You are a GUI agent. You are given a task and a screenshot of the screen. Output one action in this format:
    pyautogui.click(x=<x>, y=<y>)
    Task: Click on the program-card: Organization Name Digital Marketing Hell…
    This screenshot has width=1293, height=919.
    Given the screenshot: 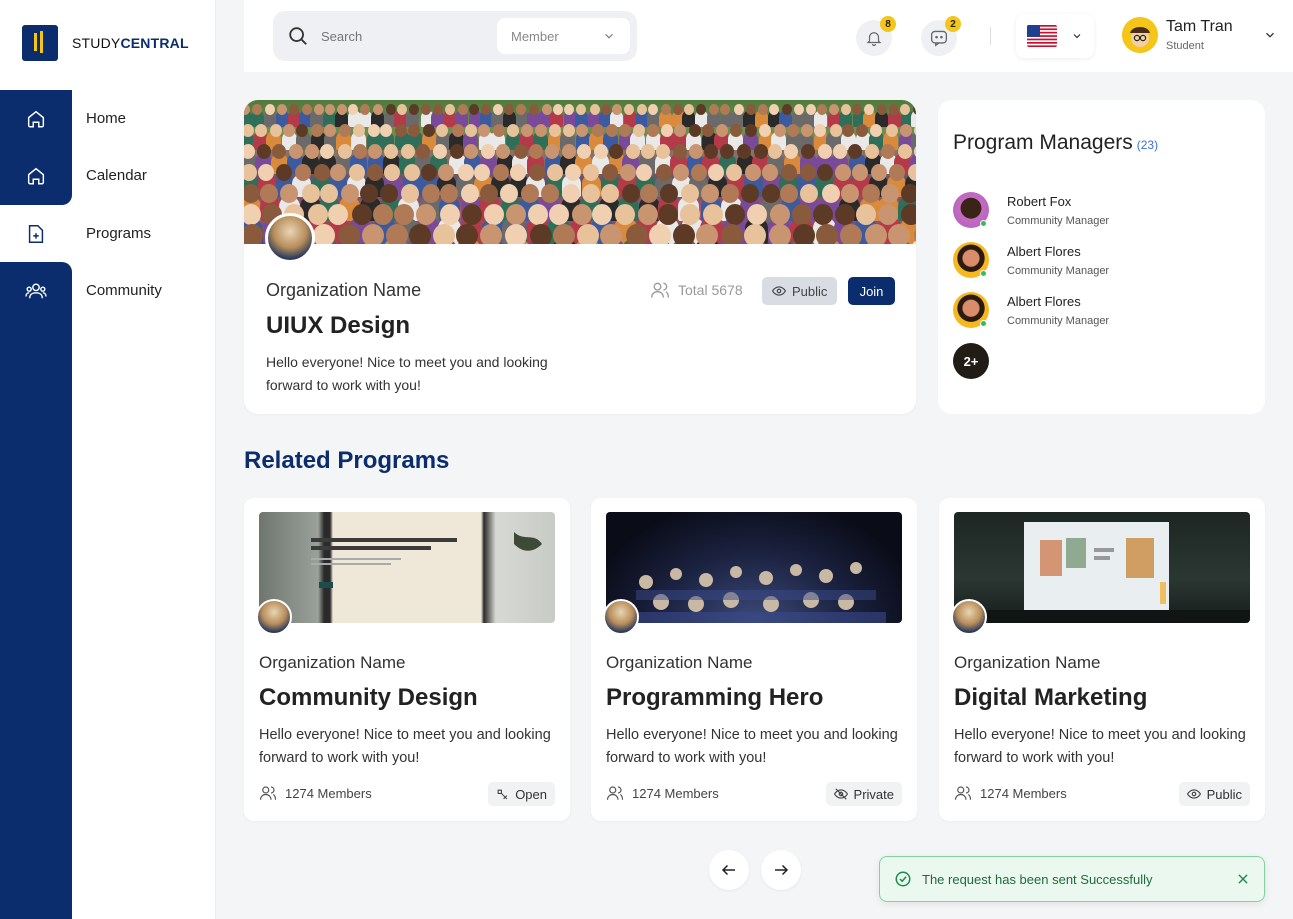 What is the action you would take?
    pyautogui.click(x=1102, y=659)
    